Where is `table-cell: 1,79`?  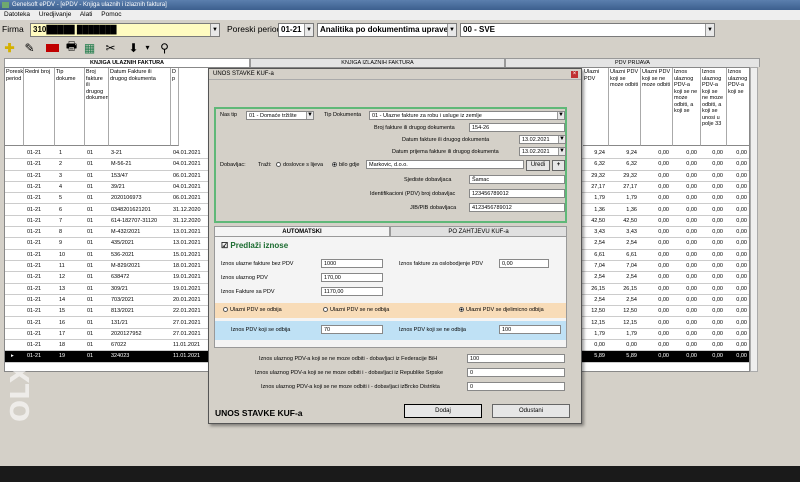
table-cell: 1,79 is located at coordinates (599, 333).